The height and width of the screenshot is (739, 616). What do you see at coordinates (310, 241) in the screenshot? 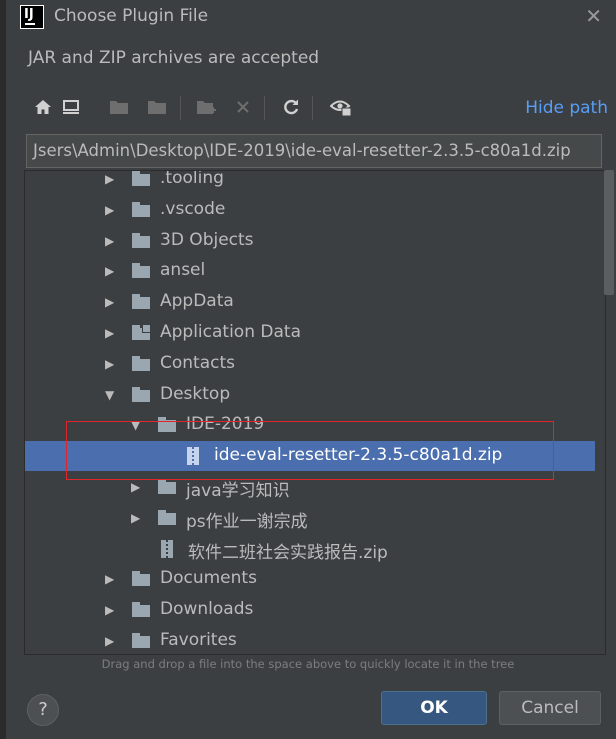
I see `tree-row: ▶ 3D Objects` at bounding box center [310, 241].